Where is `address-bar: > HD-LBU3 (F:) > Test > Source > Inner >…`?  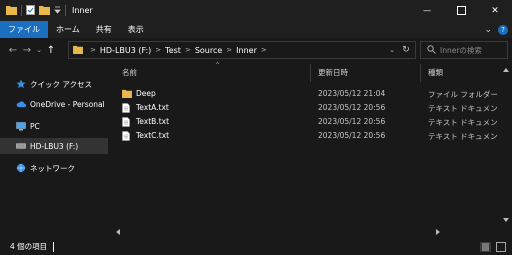 address-bar: > HD-LBU3 (F:) > Test > Source > Inner >… is located at coordinates (242, 50).